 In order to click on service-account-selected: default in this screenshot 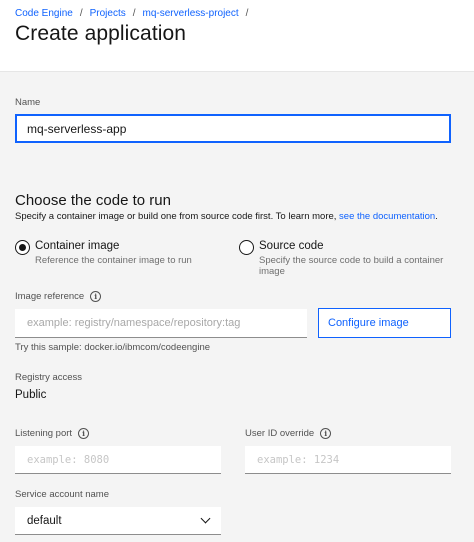, I will do `click(44, 520)`.